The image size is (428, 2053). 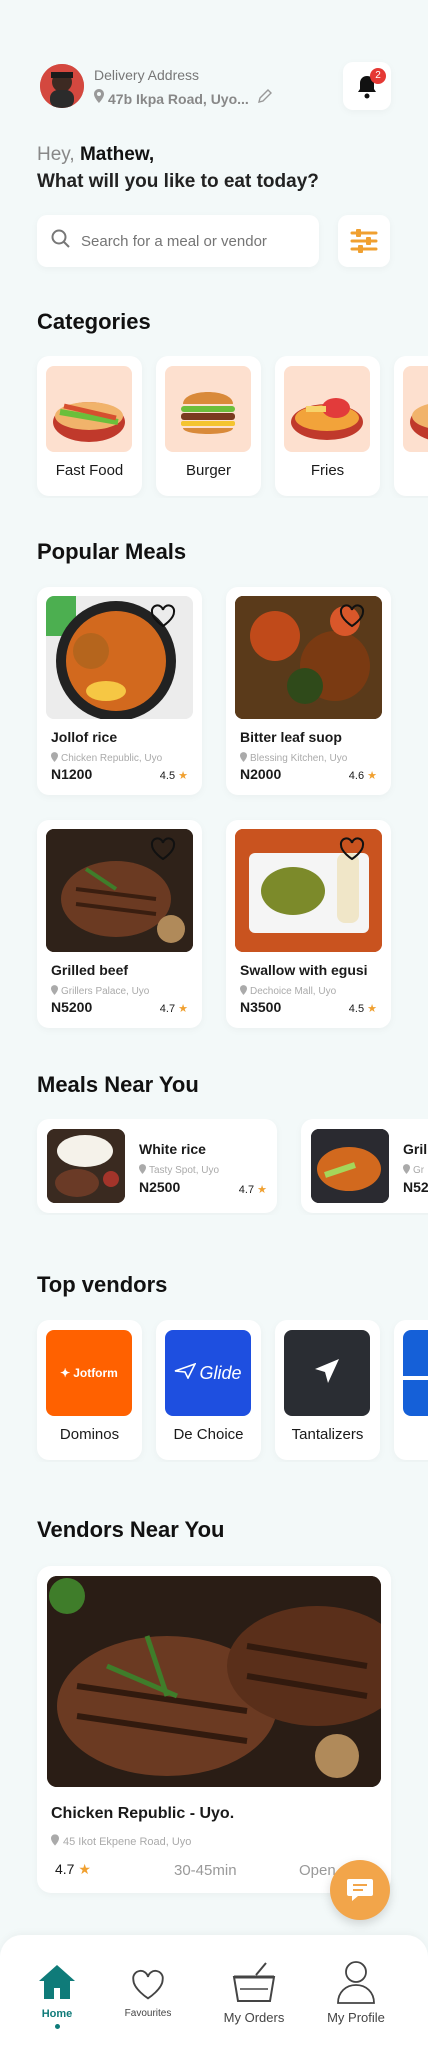 What do you see at coordinates (73, 1869) in the screenshot?
I see `vendor-near-rating: 4.7 ★` at bounding box center [73, 1869].